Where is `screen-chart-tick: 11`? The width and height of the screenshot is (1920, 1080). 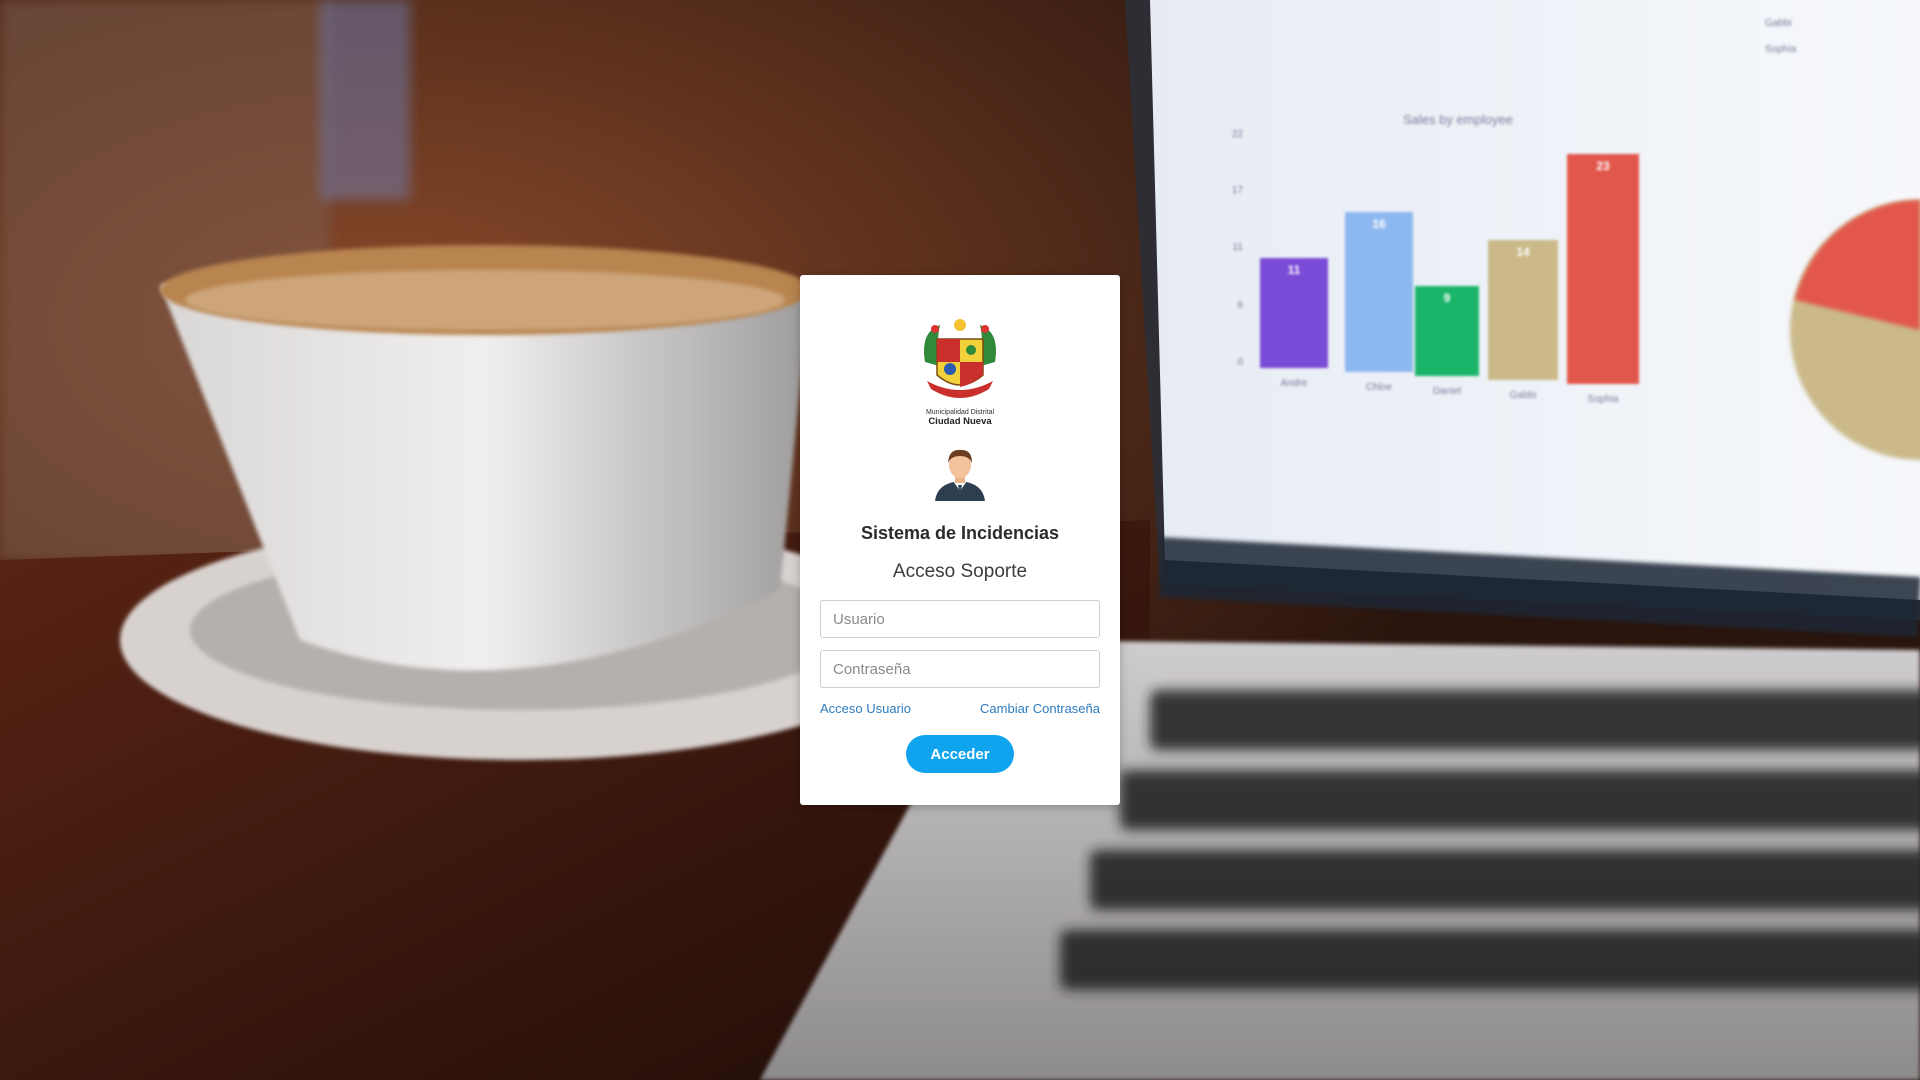 screen-chart-tick: 11 is located at coordinates (1238, 247).